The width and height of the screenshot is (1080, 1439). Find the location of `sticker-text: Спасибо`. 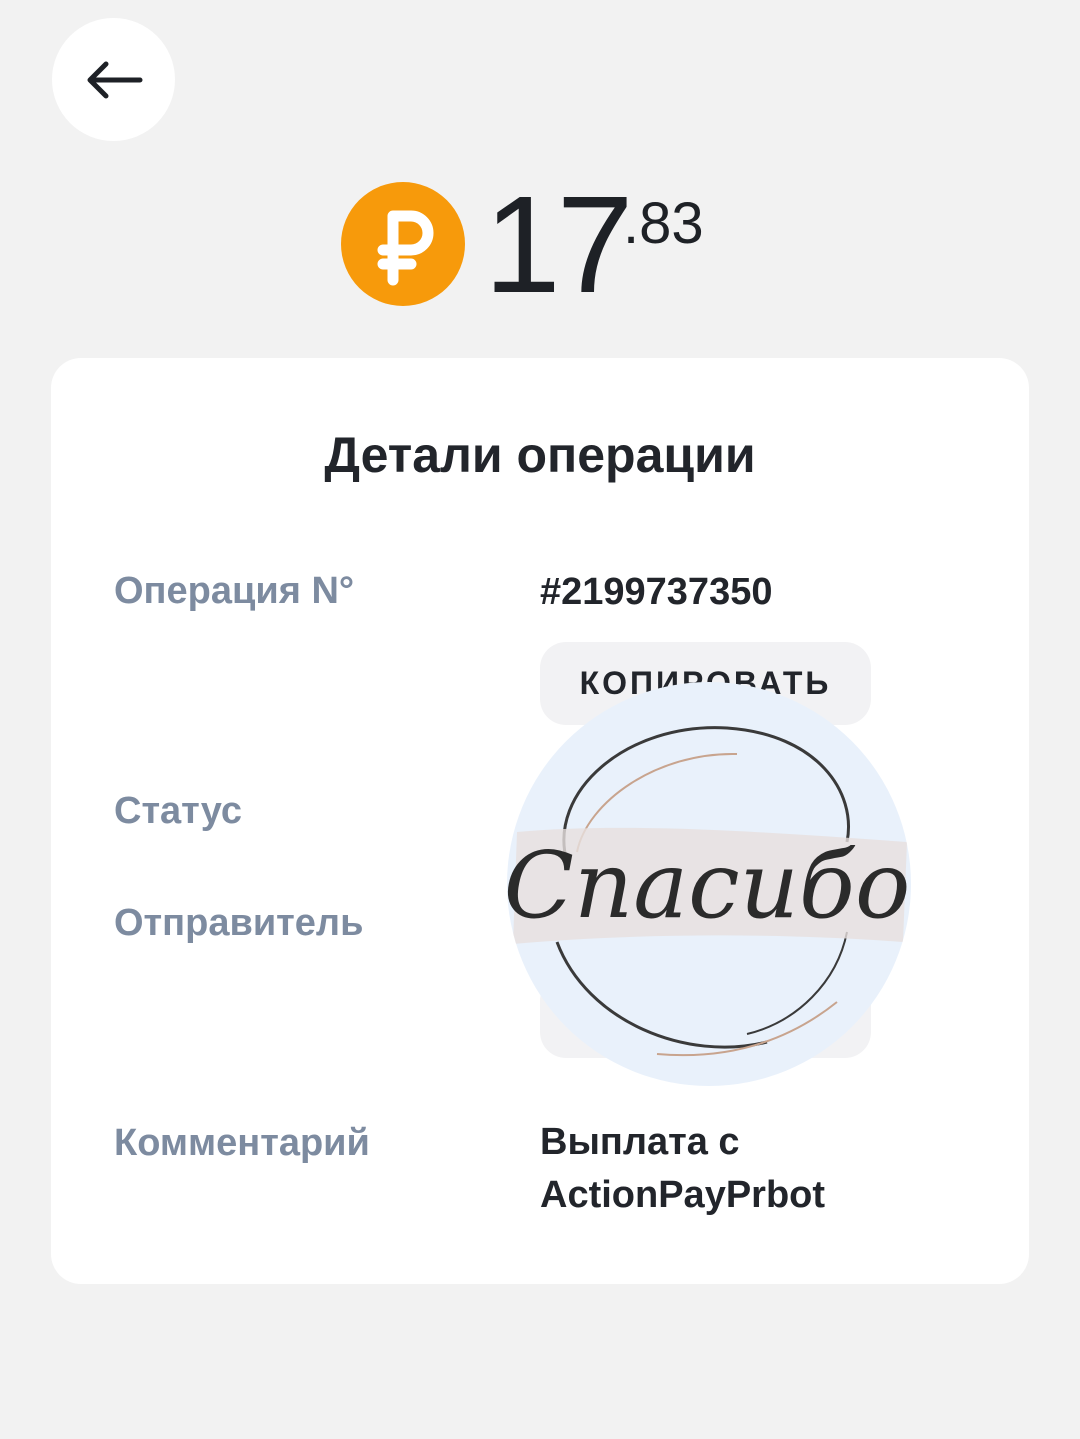

sticker-text: Спасибо is located at coordinates (708, 885).